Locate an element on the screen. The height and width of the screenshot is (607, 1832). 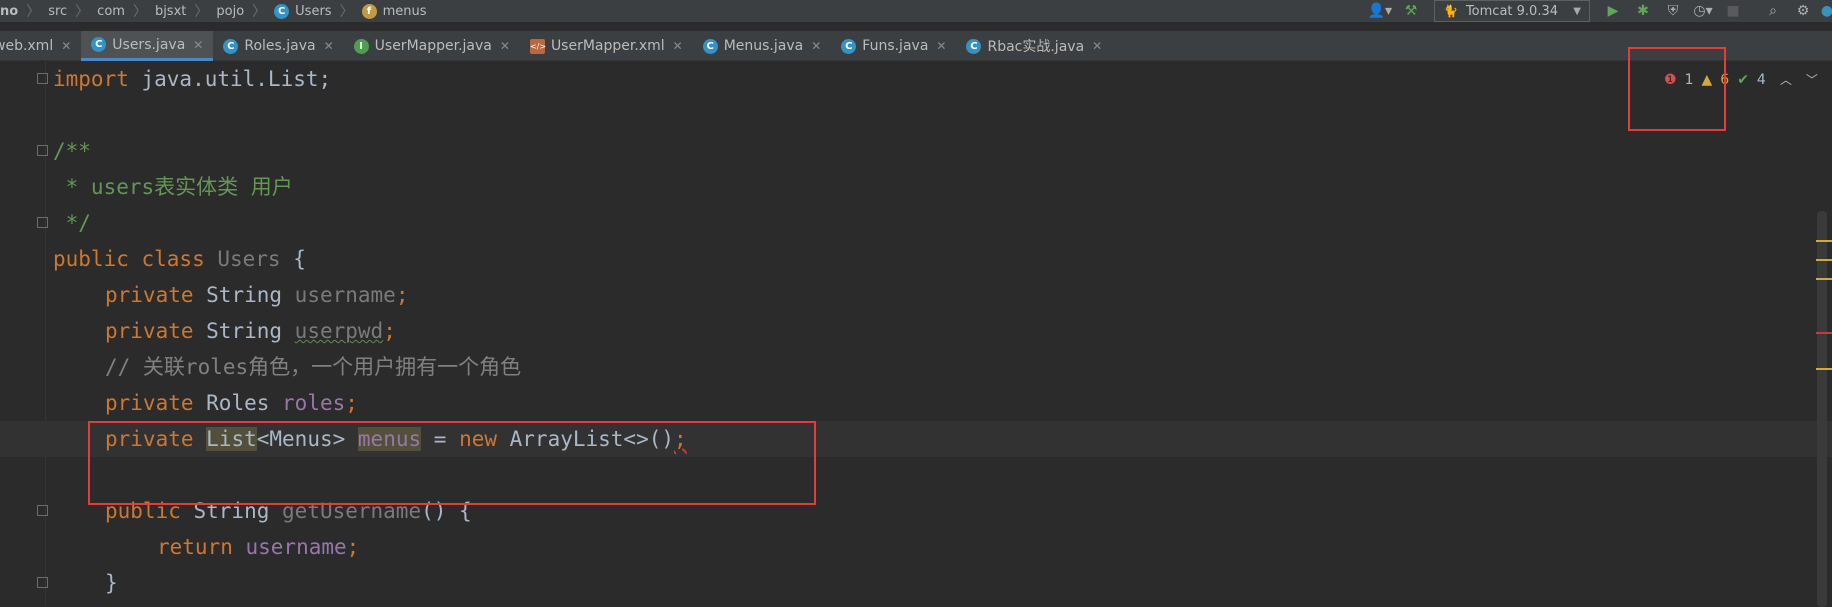
typo-count: 4 is located at coordinates (1761, 79).